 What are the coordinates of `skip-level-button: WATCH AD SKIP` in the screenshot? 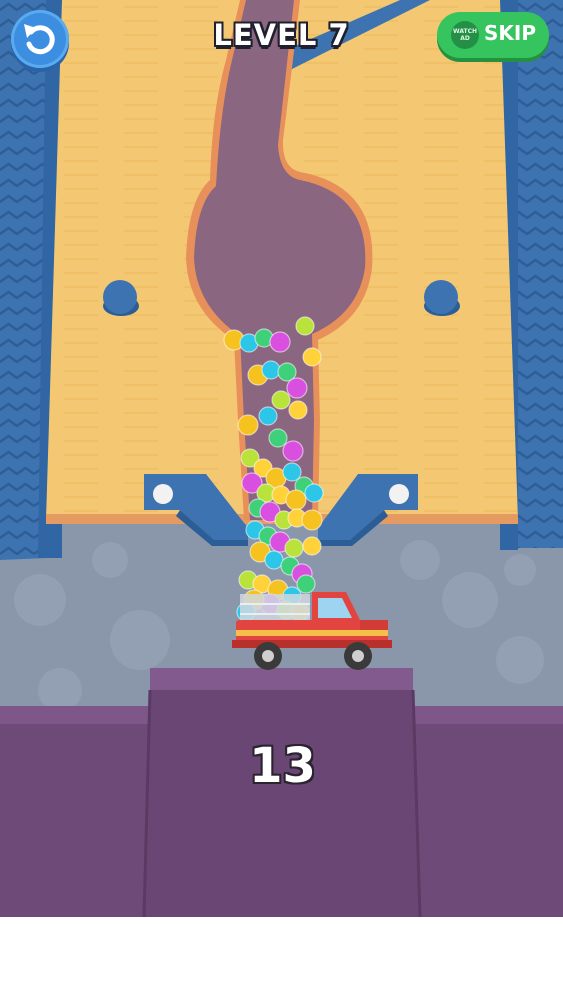 It's located at (493, 35).